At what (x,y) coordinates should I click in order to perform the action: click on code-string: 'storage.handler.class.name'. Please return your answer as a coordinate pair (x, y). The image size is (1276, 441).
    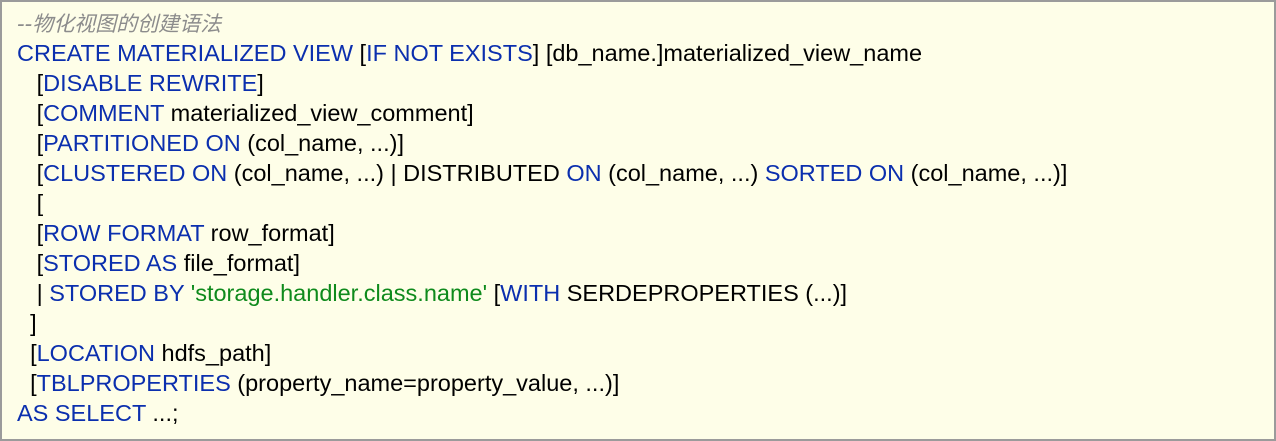
    Looking at the image, I should click on (339, 293).